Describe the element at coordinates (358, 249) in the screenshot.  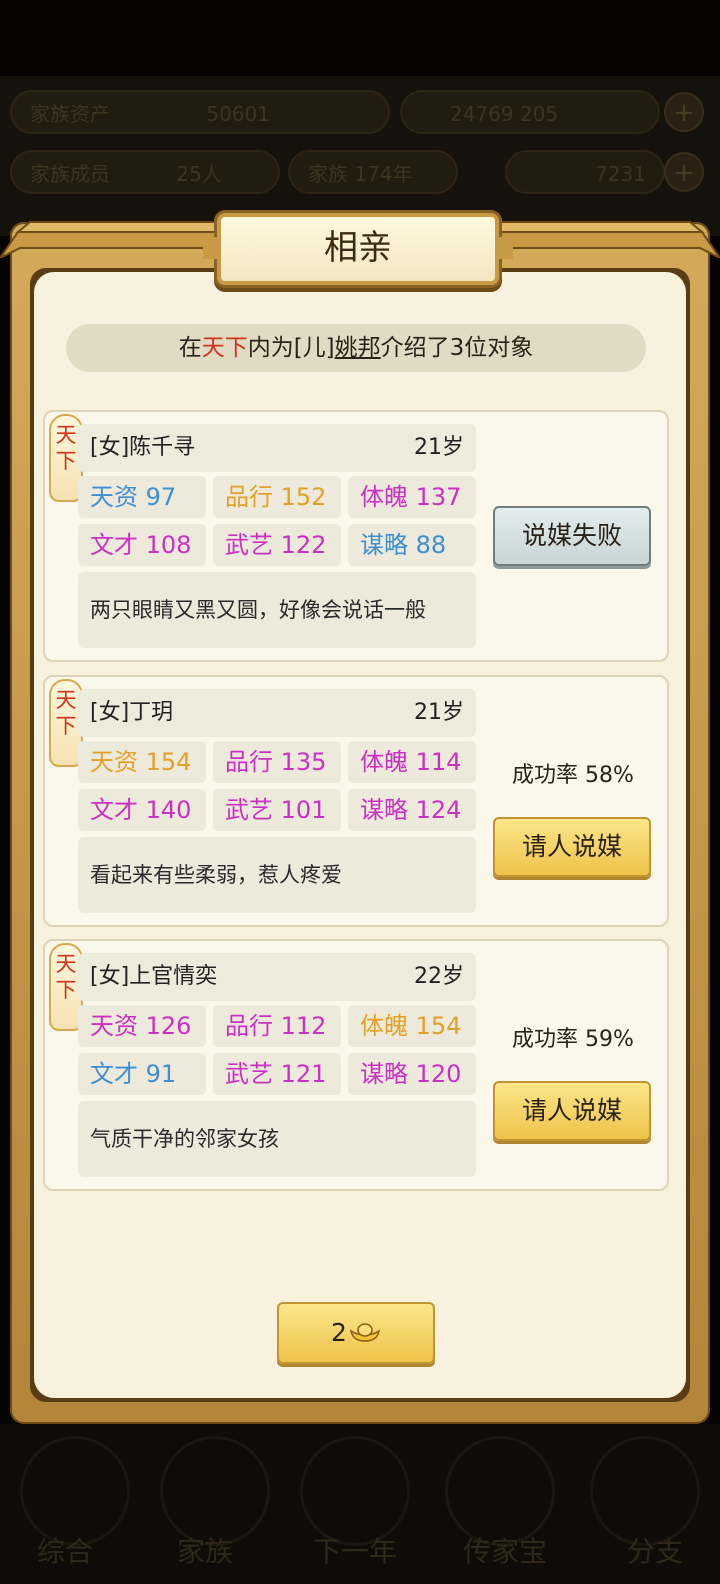
I see `dialog-title: 相亲` at that location.